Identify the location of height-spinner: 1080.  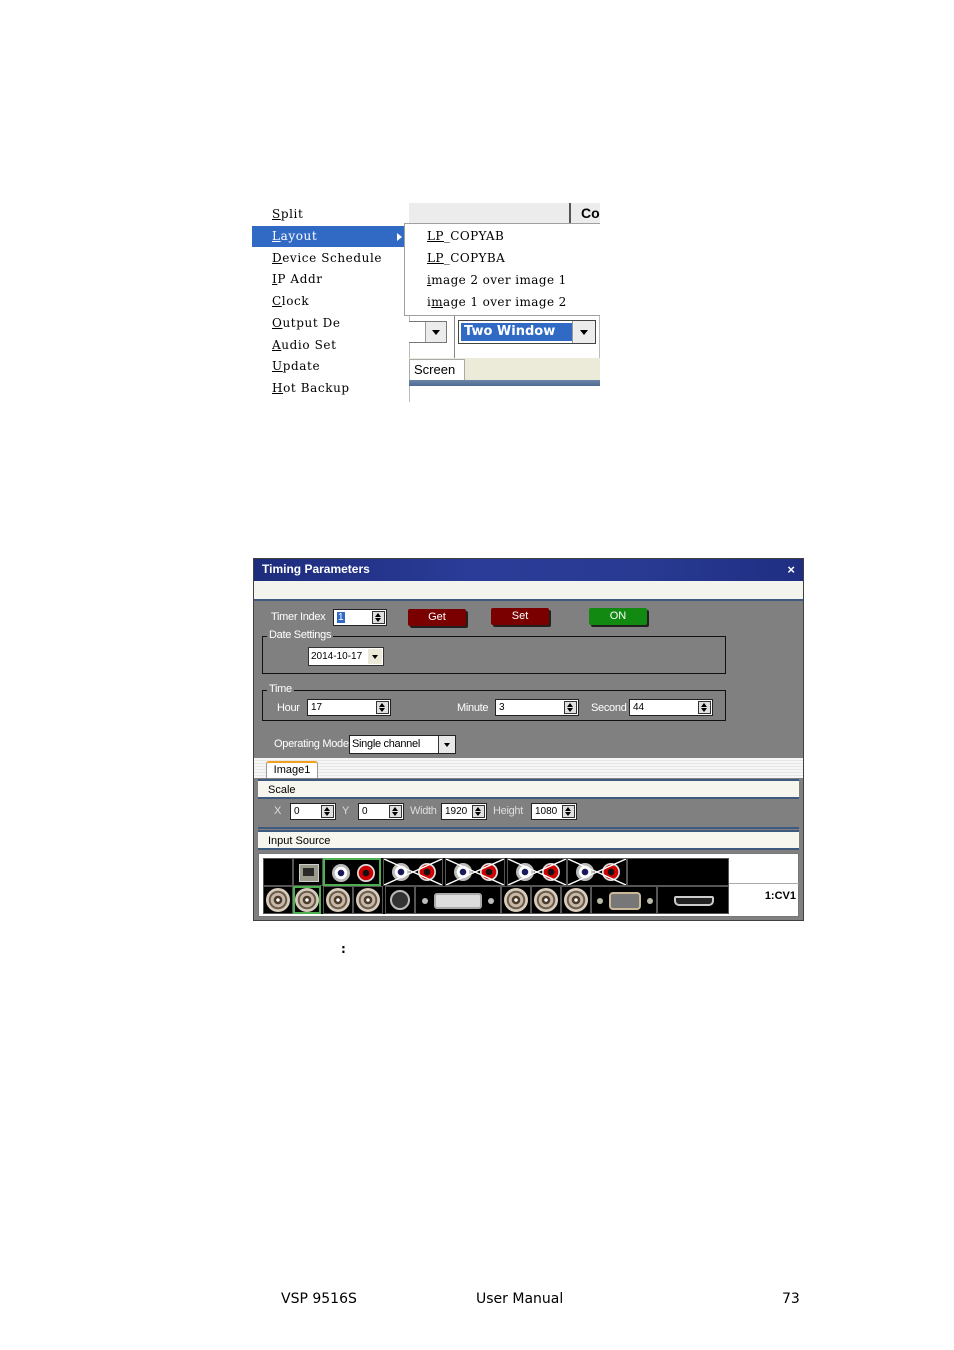
(554, 811).